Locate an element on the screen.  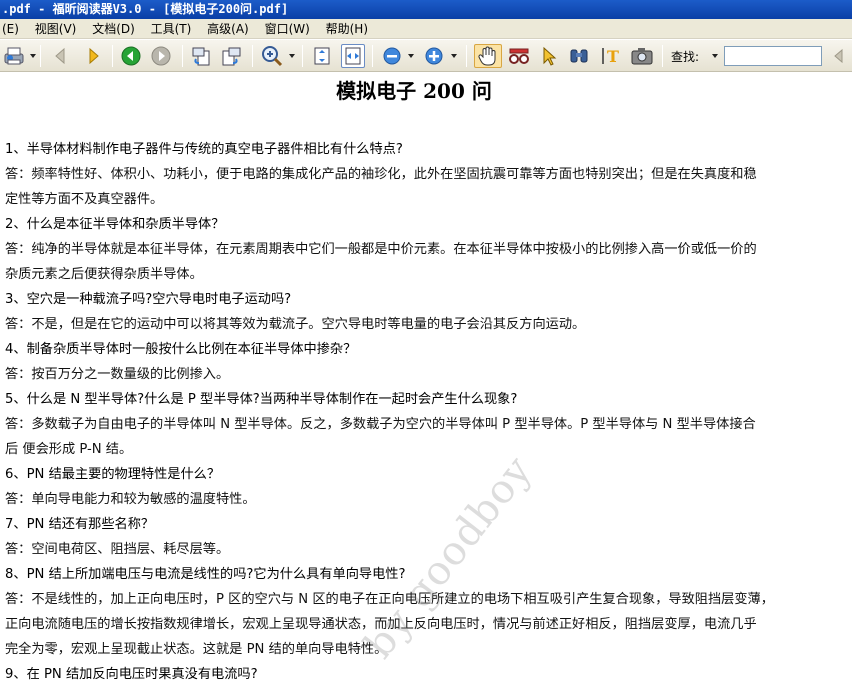
answer-line: 后 便会形成 P-N 结。 is located at coordinates (69, 449).